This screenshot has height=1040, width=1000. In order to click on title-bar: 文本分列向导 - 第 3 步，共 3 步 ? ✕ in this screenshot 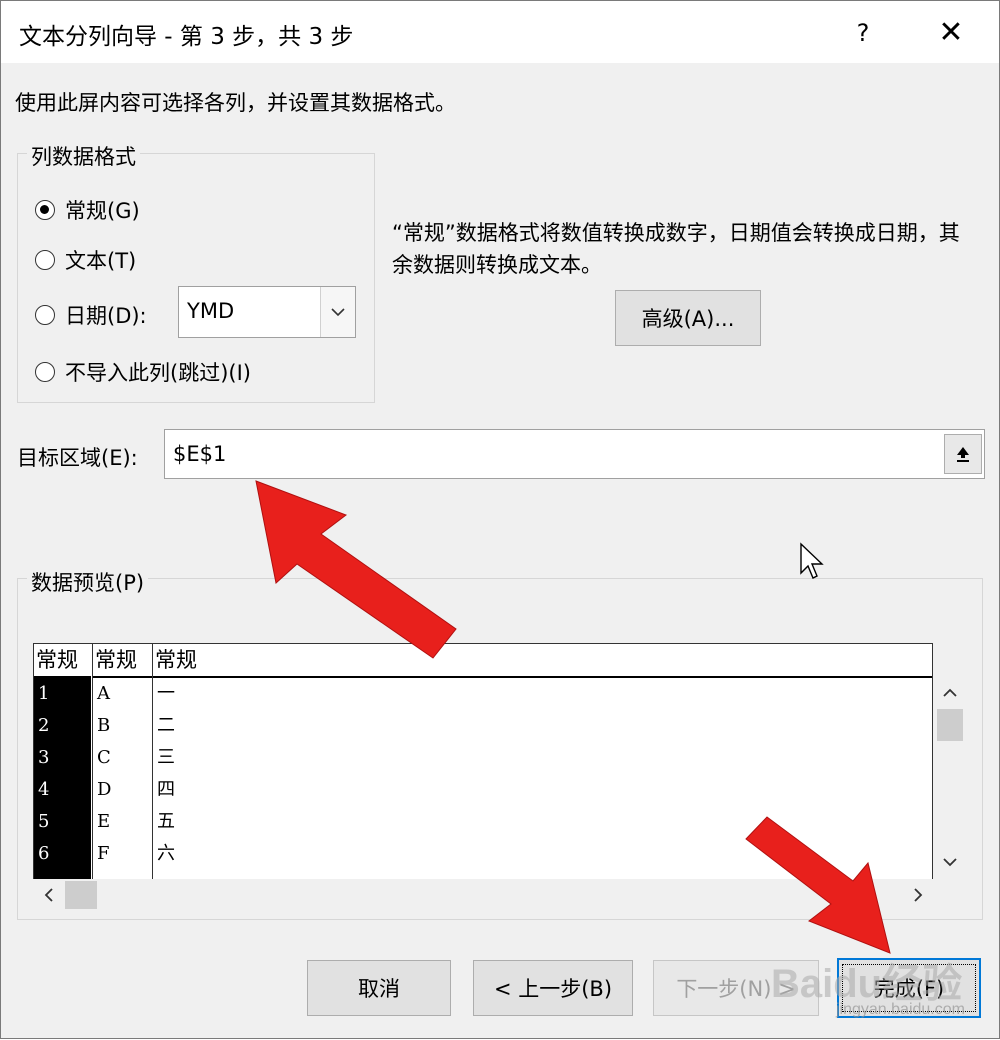, I will do `click(500, 32)`.